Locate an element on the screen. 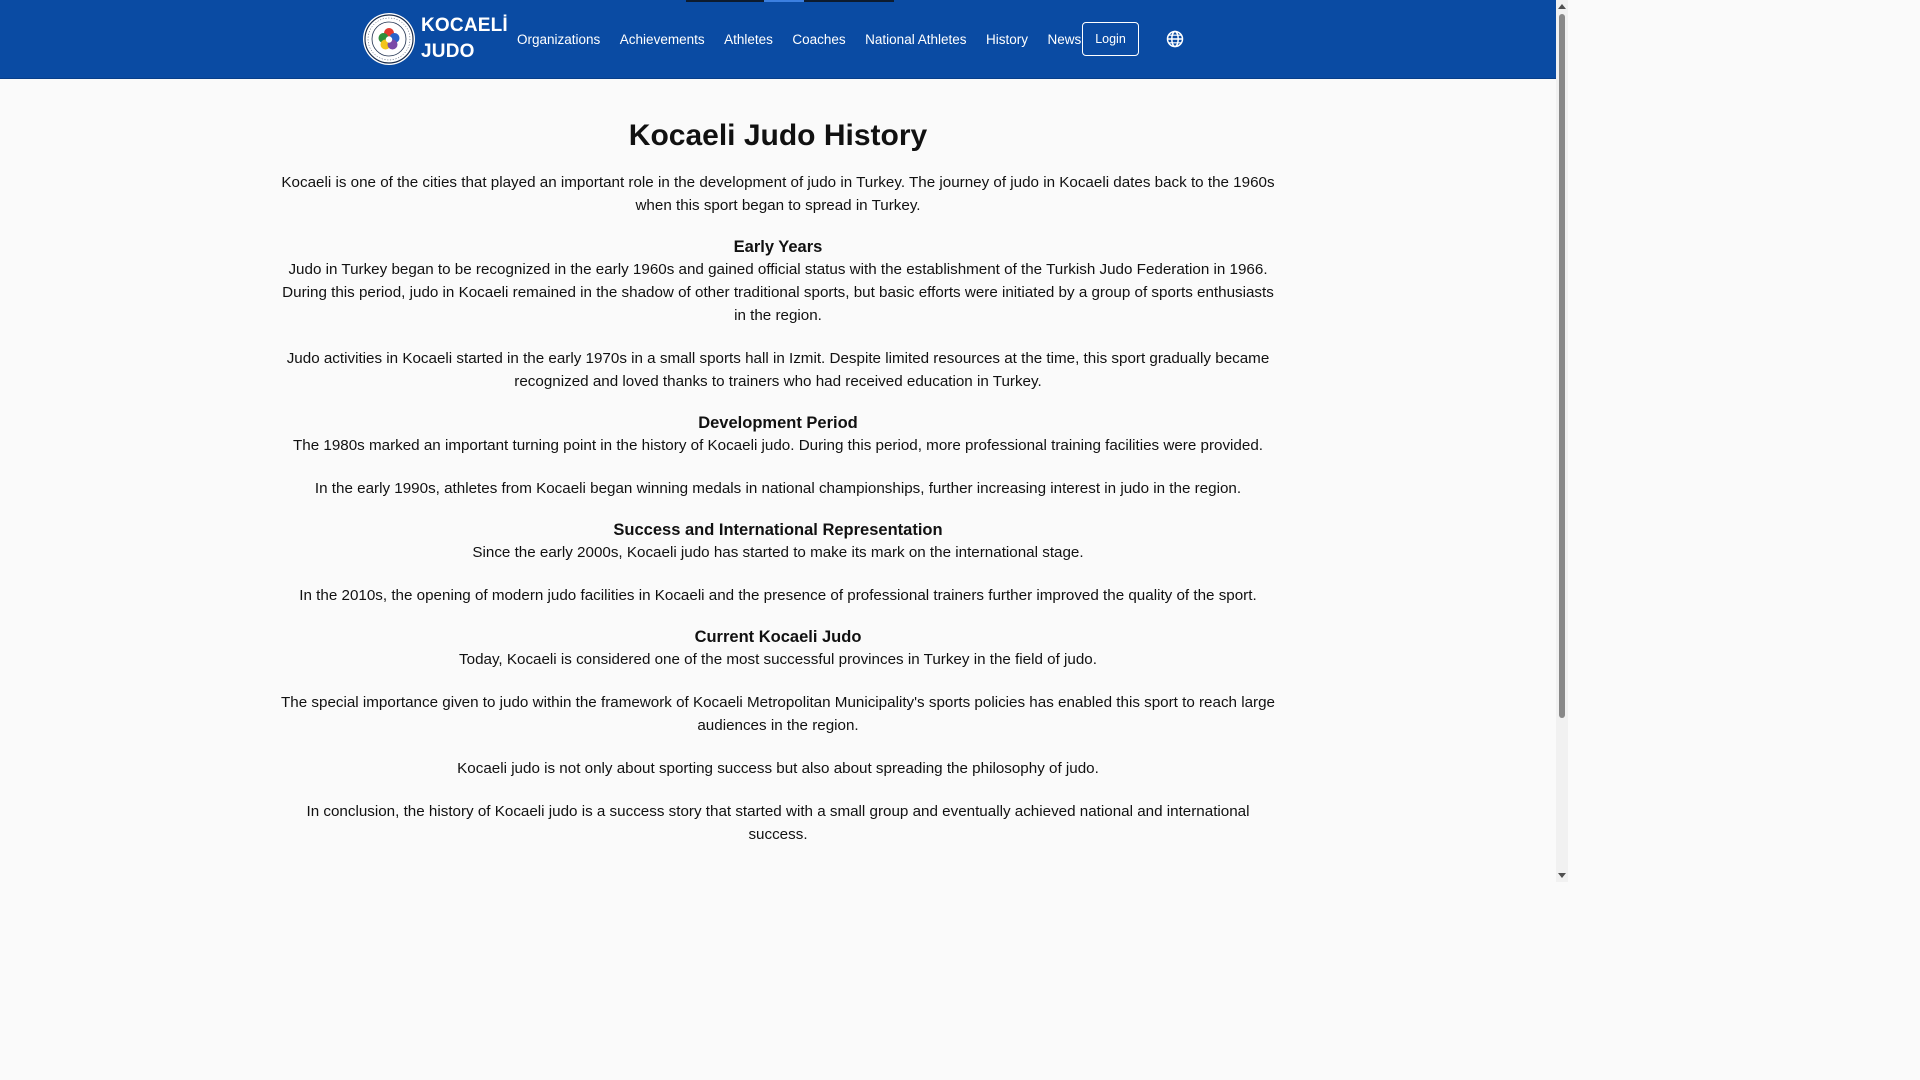 This screenshot has width=1920, height=1080. nav-link-history: History is located at coordinates (1007, 39).